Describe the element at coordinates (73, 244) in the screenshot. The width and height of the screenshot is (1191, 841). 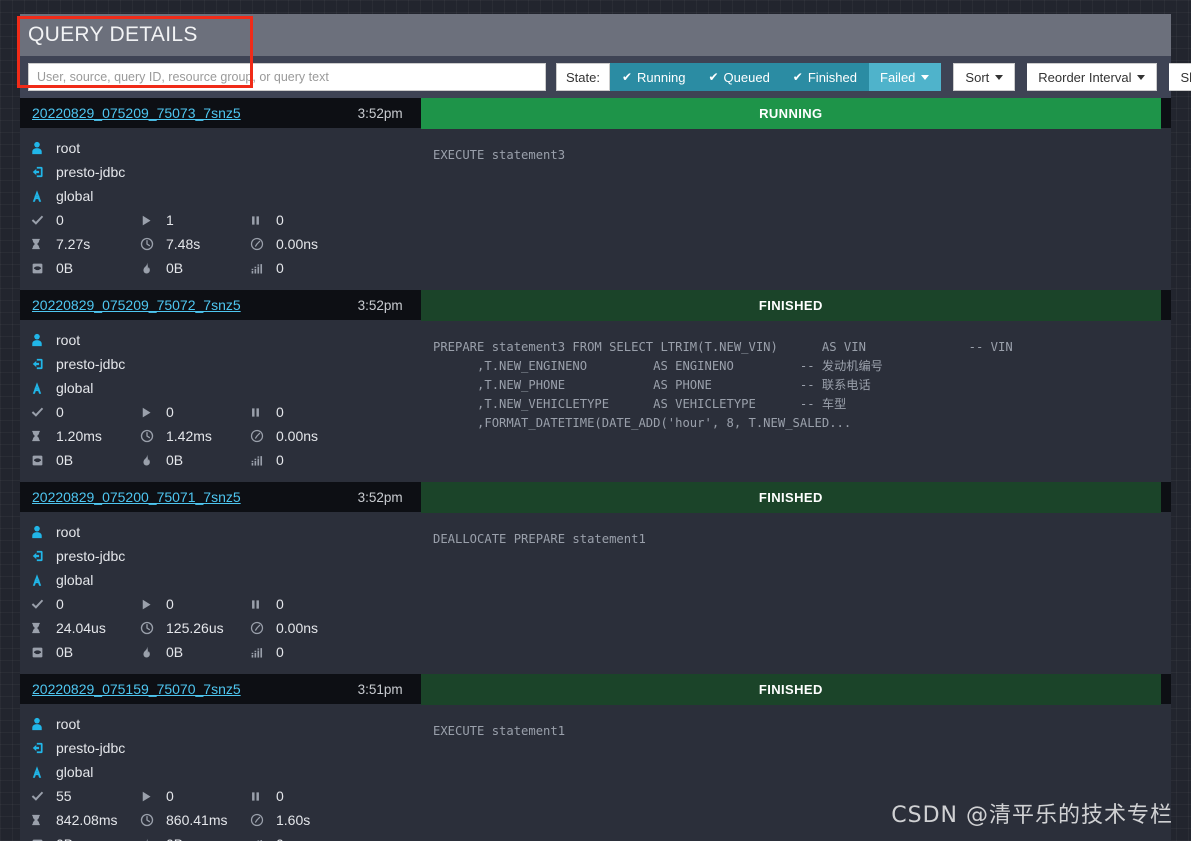
I see `wall-time-value: 7.27s` at that location.